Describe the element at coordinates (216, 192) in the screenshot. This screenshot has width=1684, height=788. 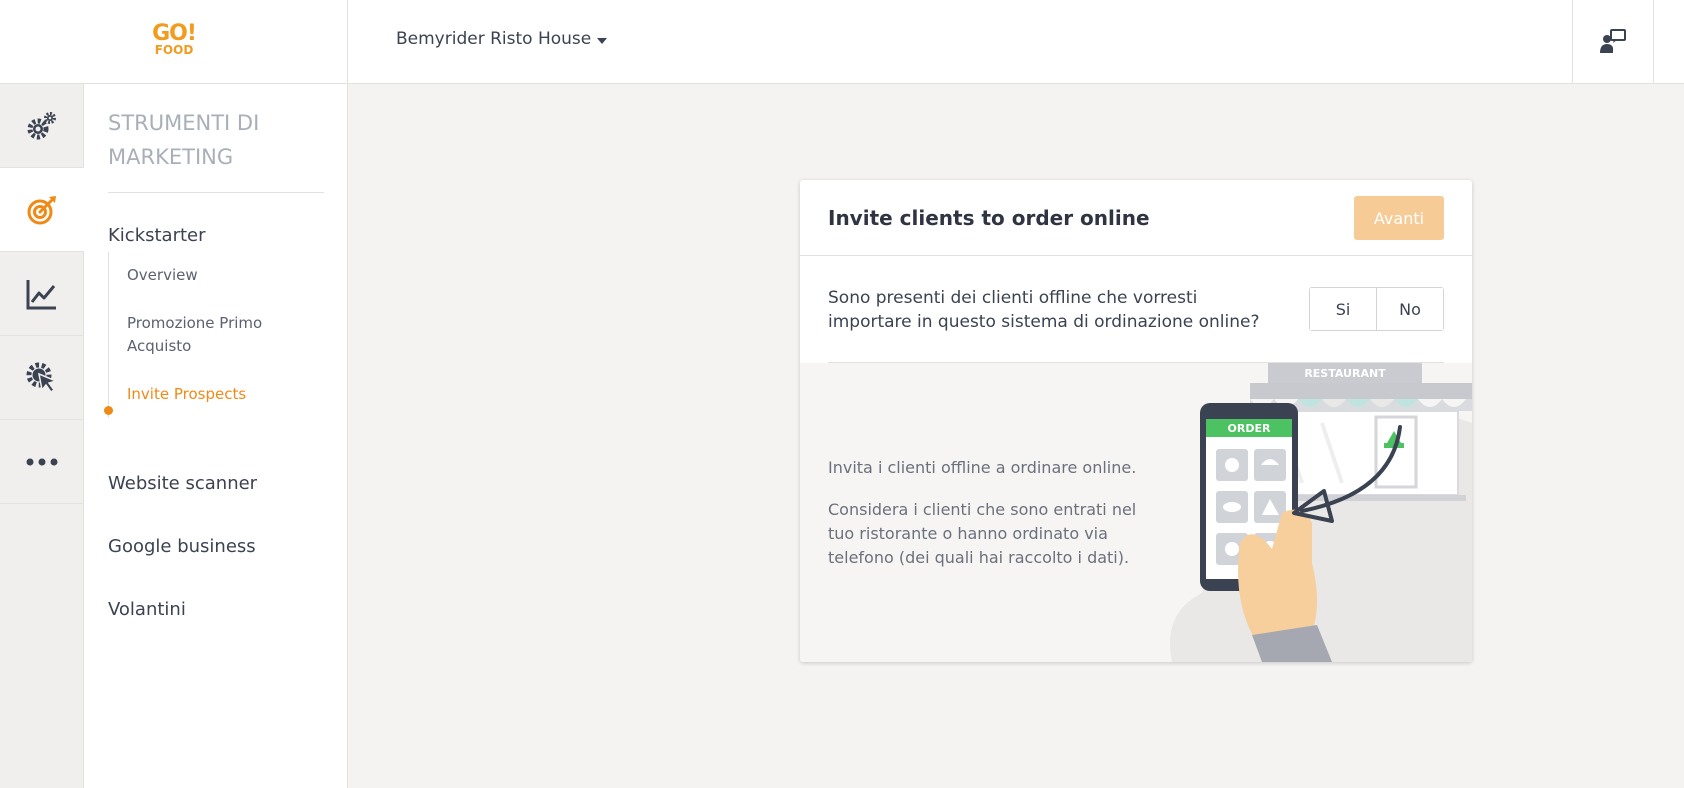
I see `sidebar-divider` at that location.